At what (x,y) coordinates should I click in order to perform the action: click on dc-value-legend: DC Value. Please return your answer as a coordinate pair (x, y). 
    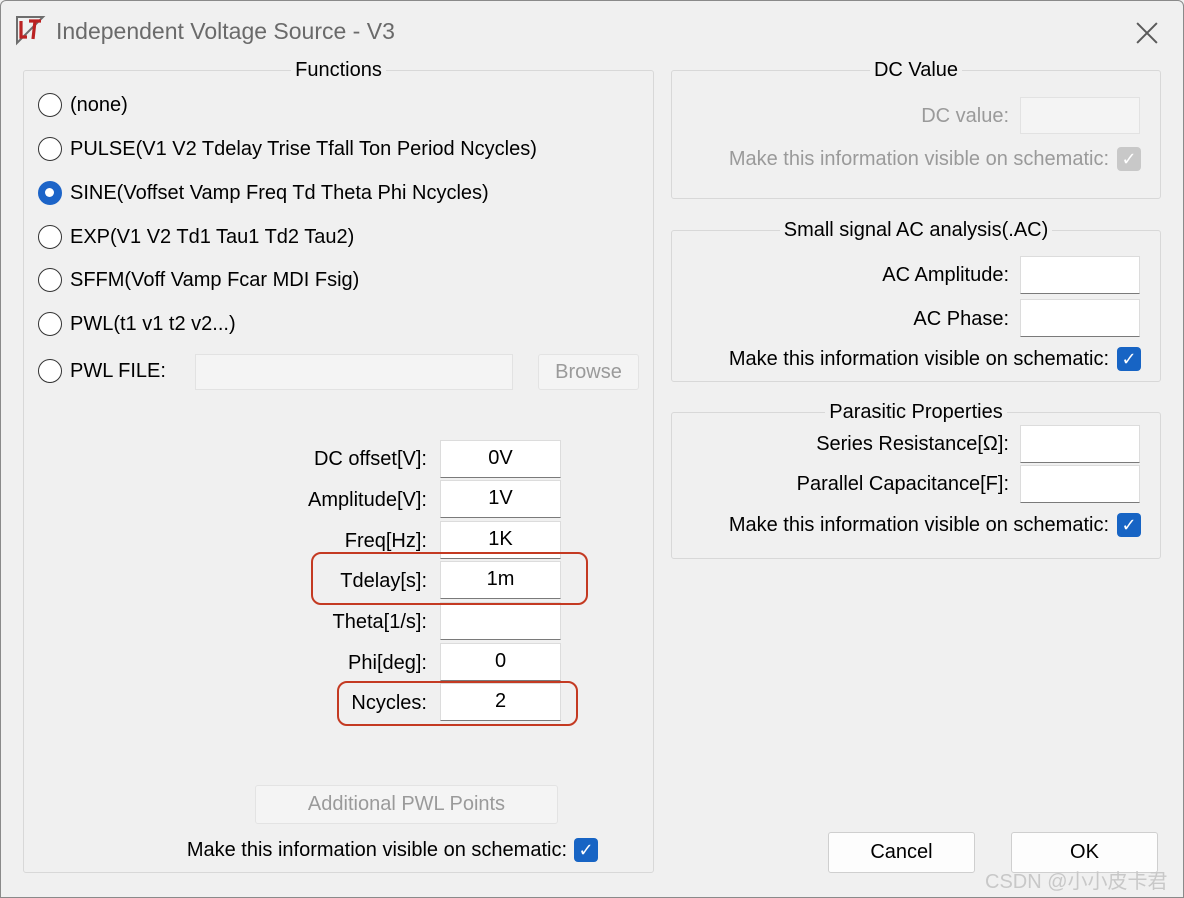
    Looking at the image, I should click on (916, 70).